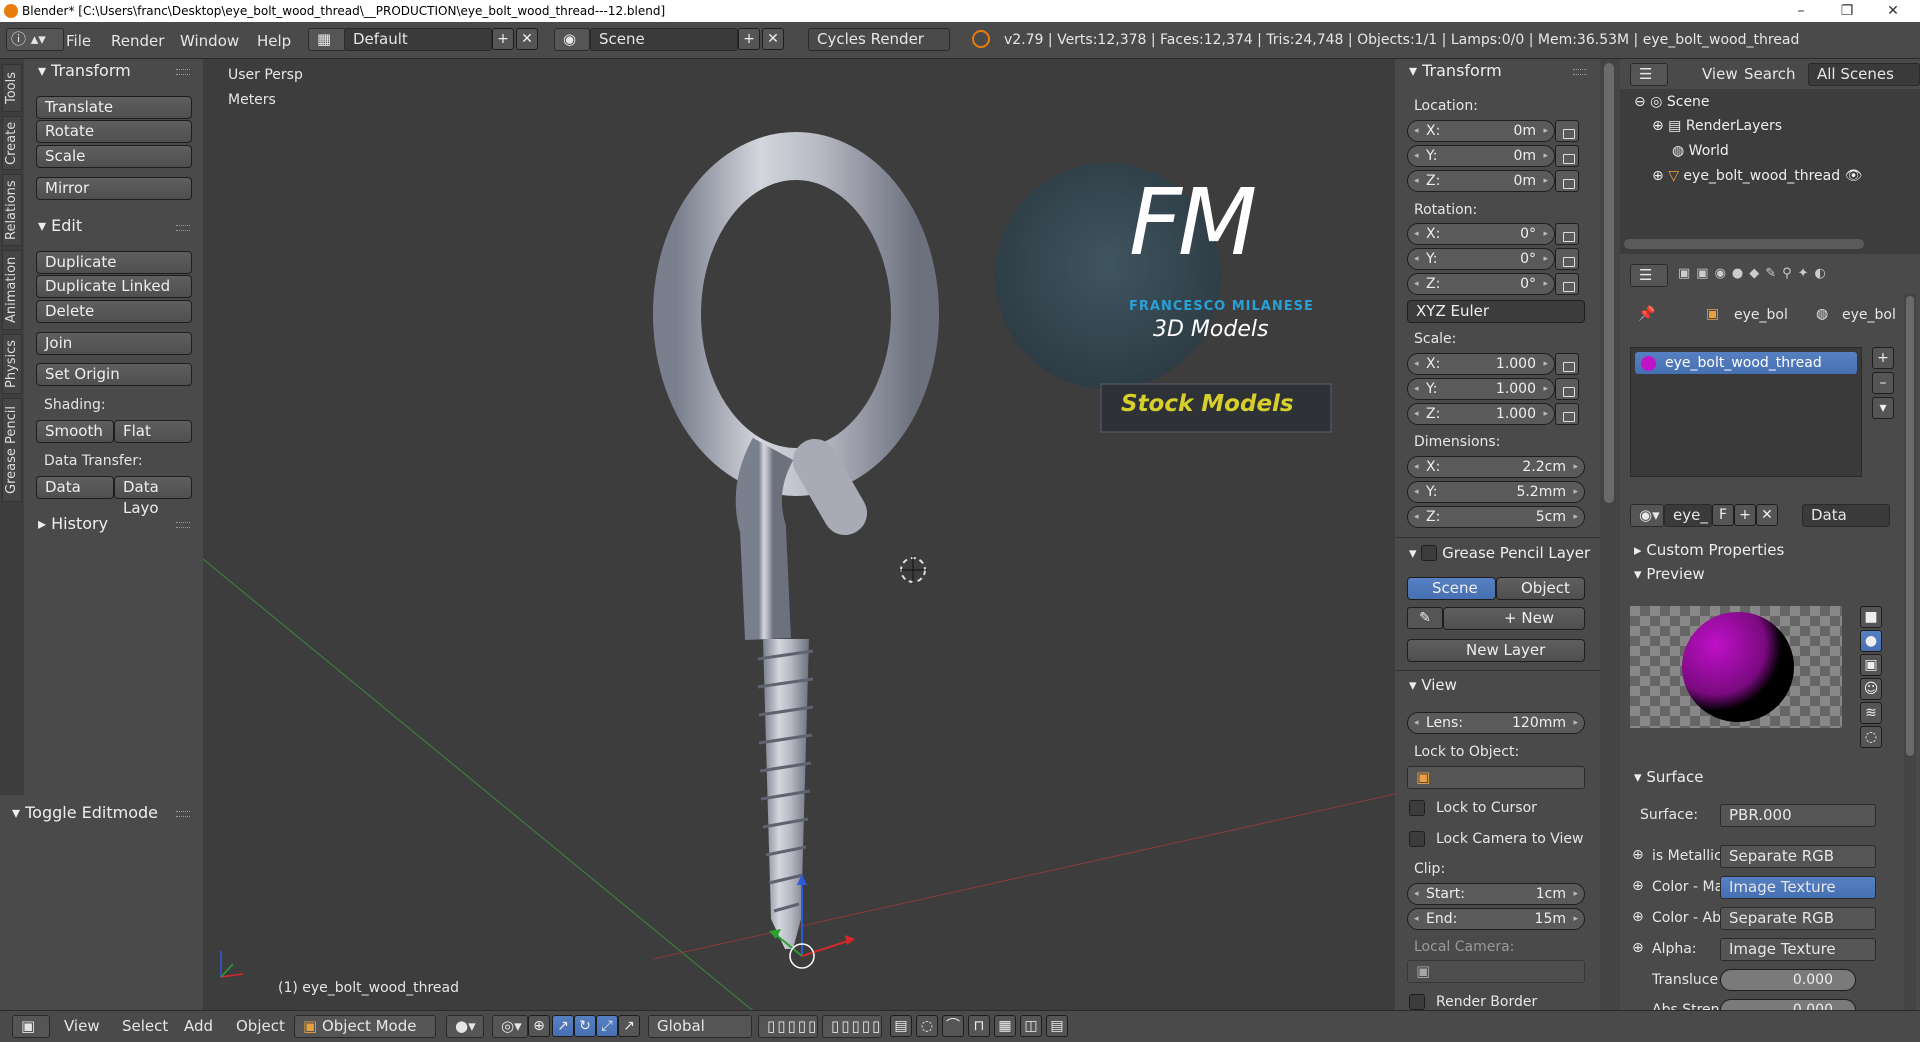 Image resolution: width=1920 pixels, height=1042 pixels. Describe the element at coordinates (1847, 11) in the screenshot. I see `maximize-button: ❐` at that location.